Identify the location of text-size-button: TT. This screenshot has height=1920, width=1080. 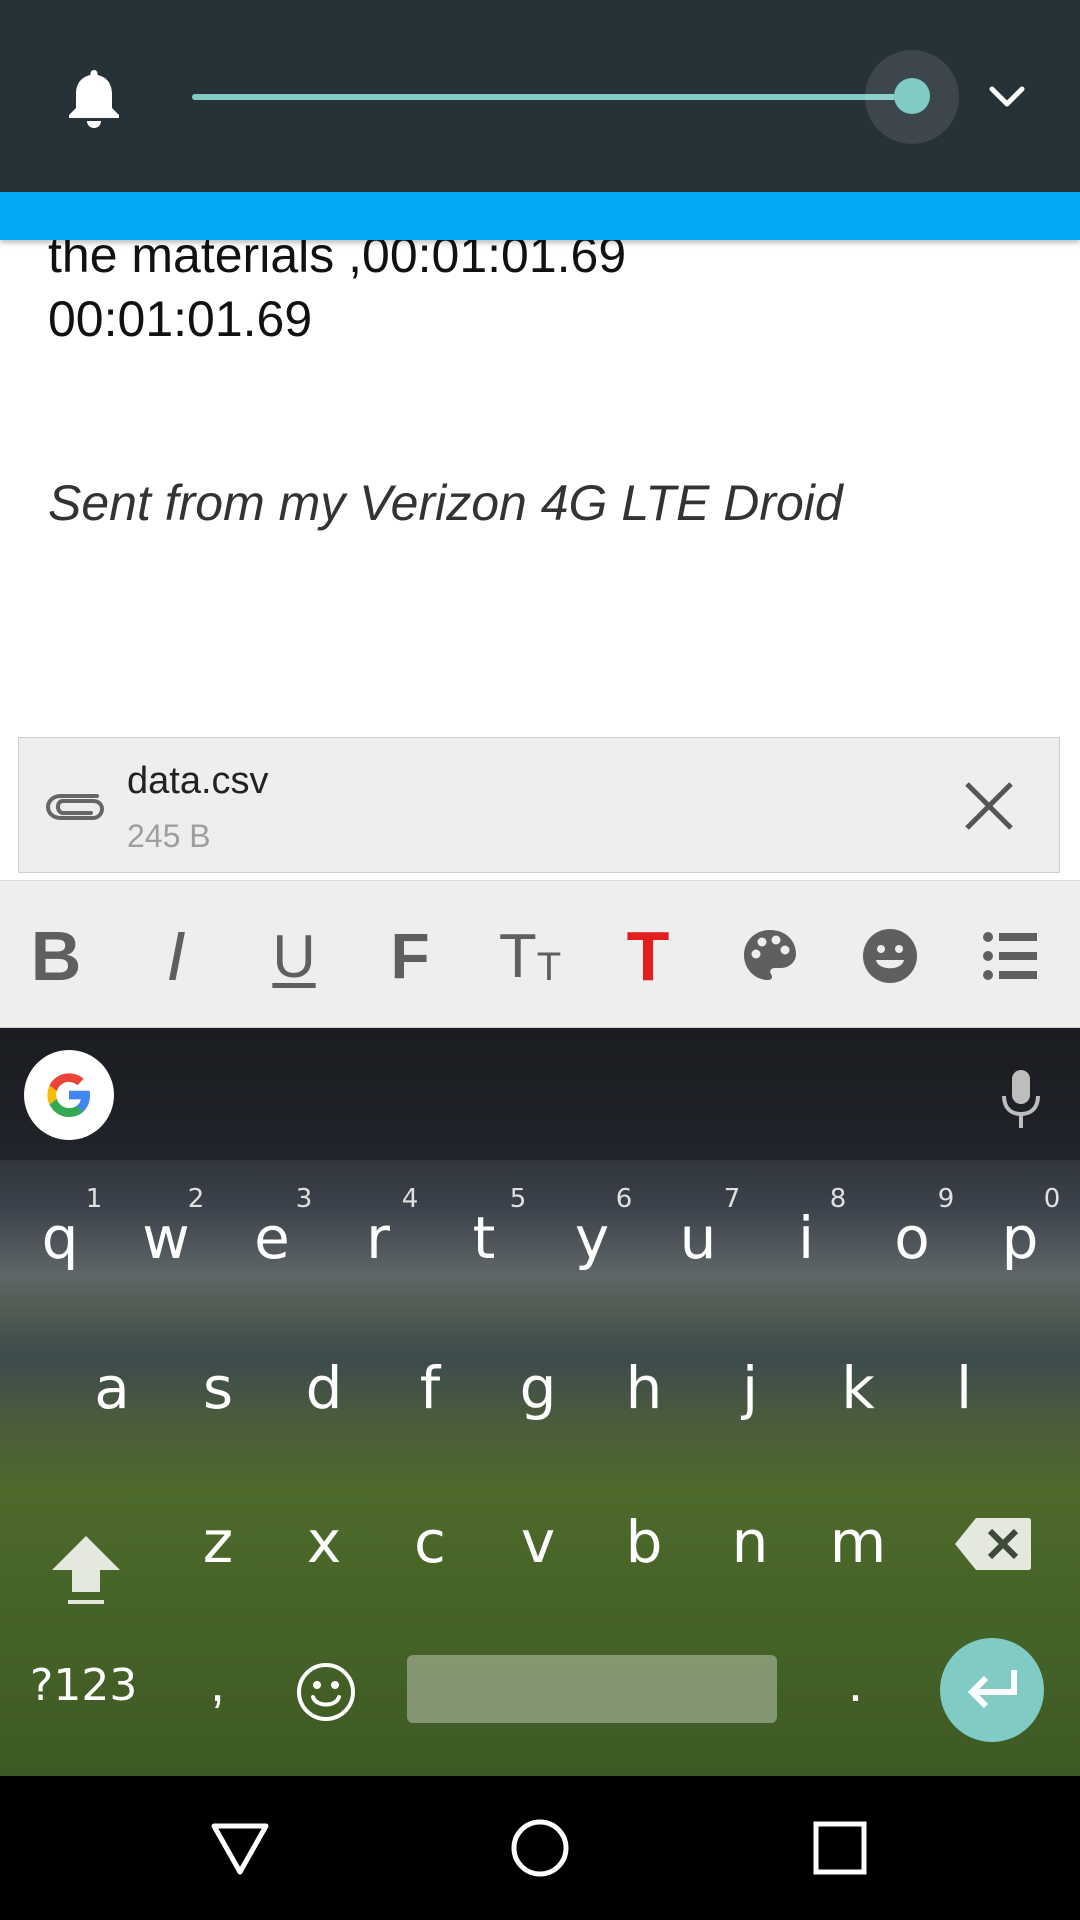
(530, 956).